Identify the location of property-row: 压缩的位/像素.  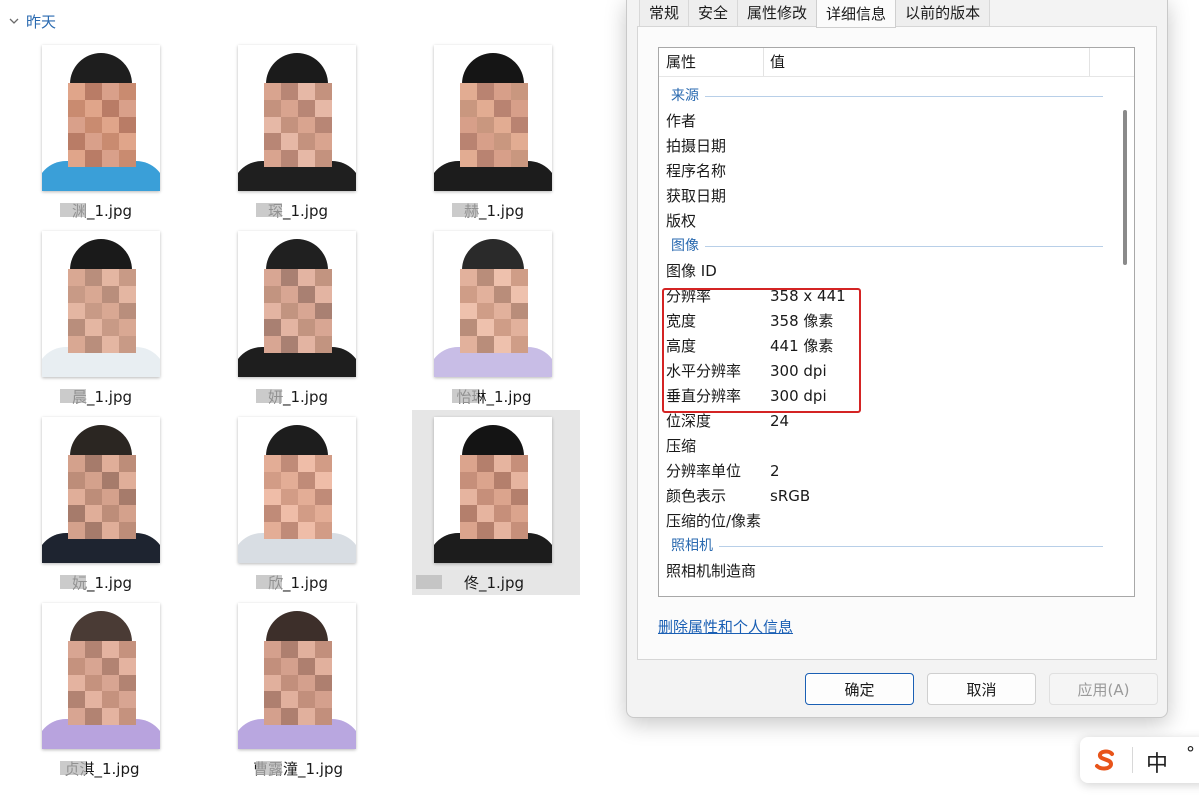
(879, 521).